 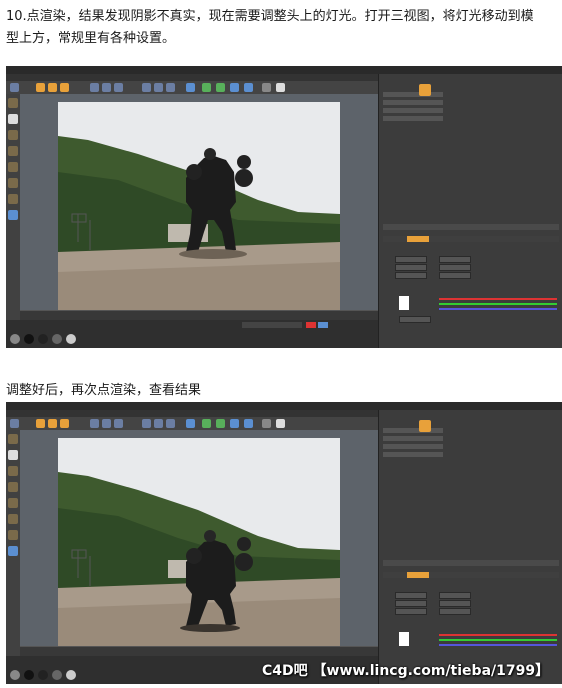 I want to click on step-text-2: 调整好后，再次点渲染，查看结果, so click(x=104, y=390).